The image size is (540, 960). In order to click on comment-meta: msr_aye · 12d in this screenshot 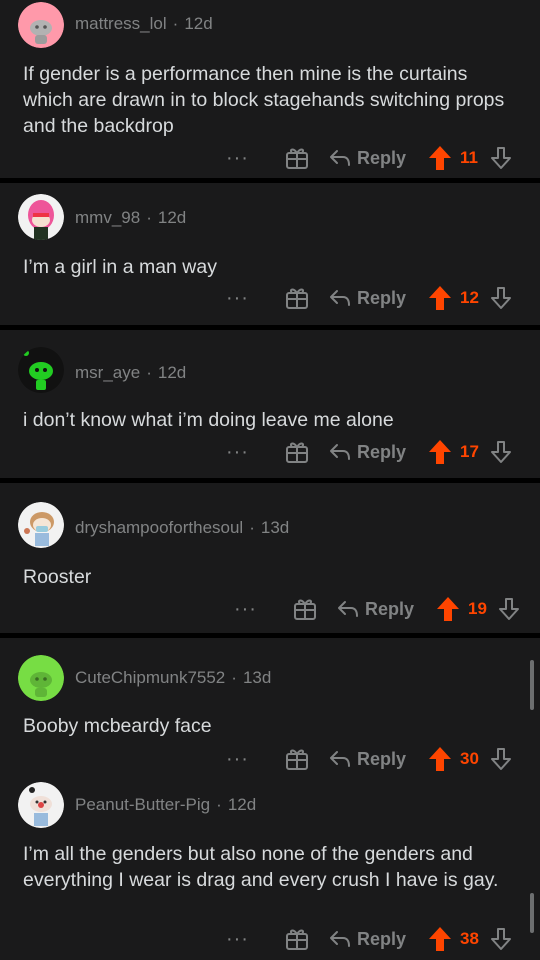, I will do `click(130, 373)`.